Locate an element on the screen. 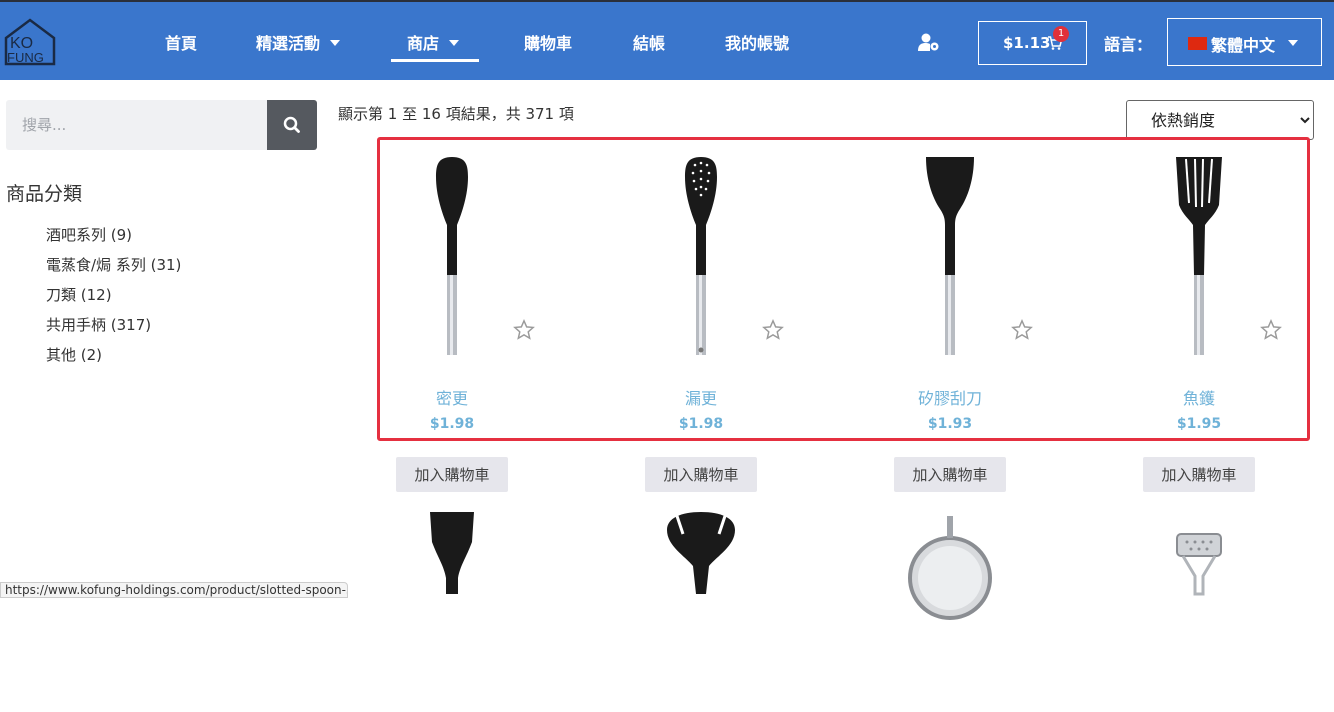  category-item: 共用手柄 (317) is located at coordinates (98, 324).